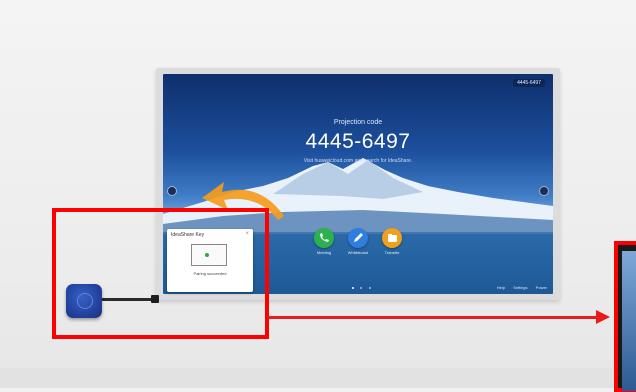 This screenshot has height=392, width=636. I want to click on highlight-box-right, so click(625, 316).